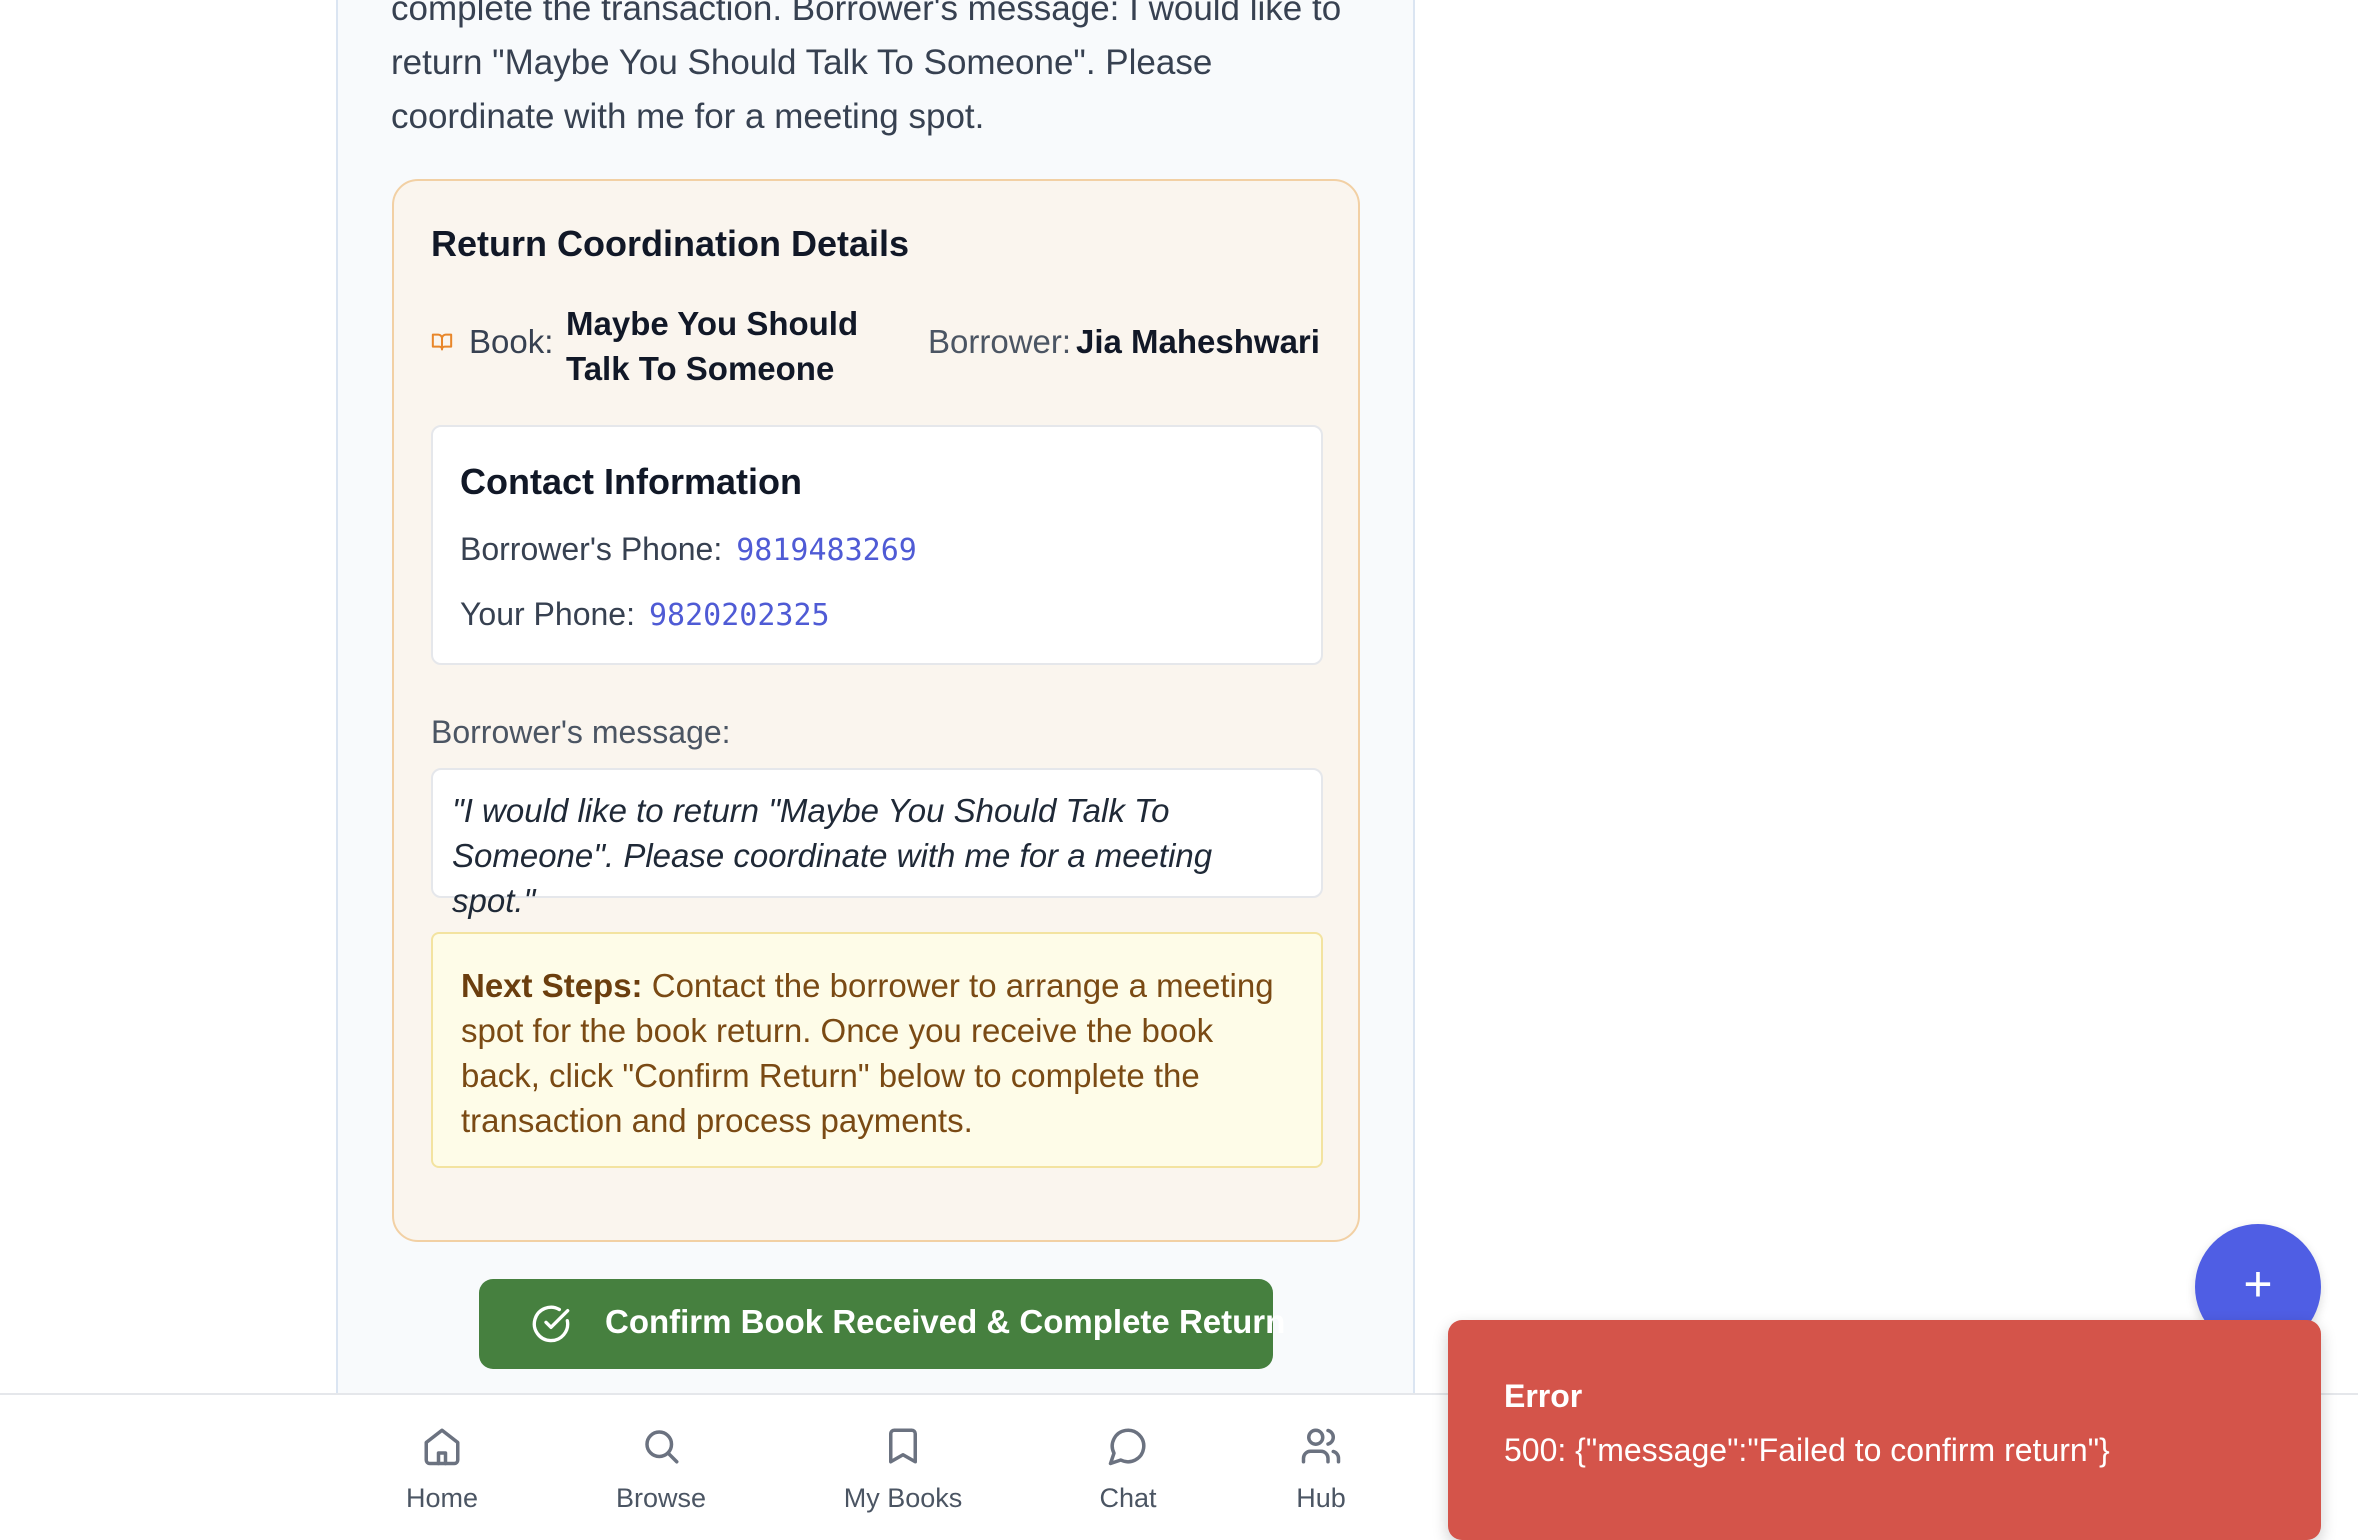 The image size is (2358, 1540). I want to click on contact-title: Contact Information, so click(631, 481).